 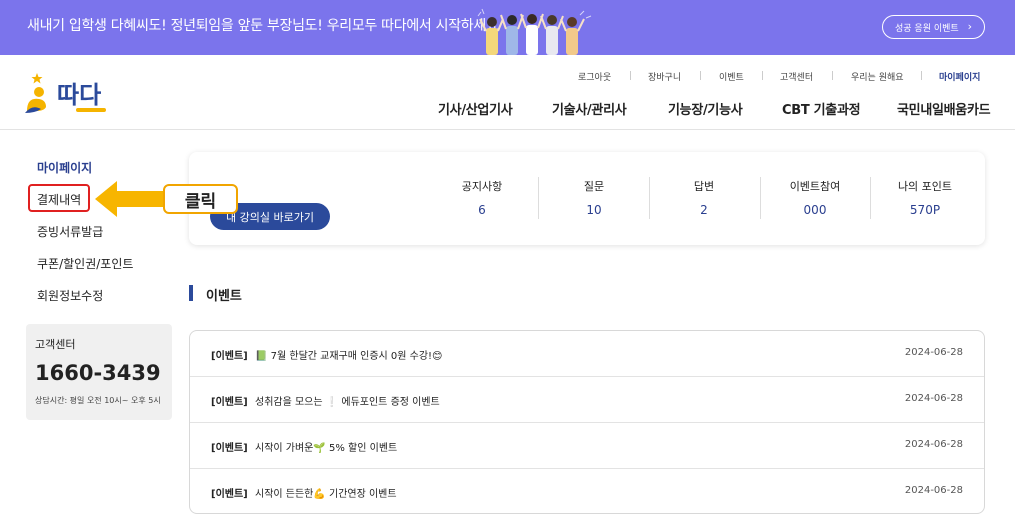 I want to click on event-row: [이벤트] 시작이 가벼운🌱 5% 할인 이벤트 2024-06-28, so click(x=587, y=446).